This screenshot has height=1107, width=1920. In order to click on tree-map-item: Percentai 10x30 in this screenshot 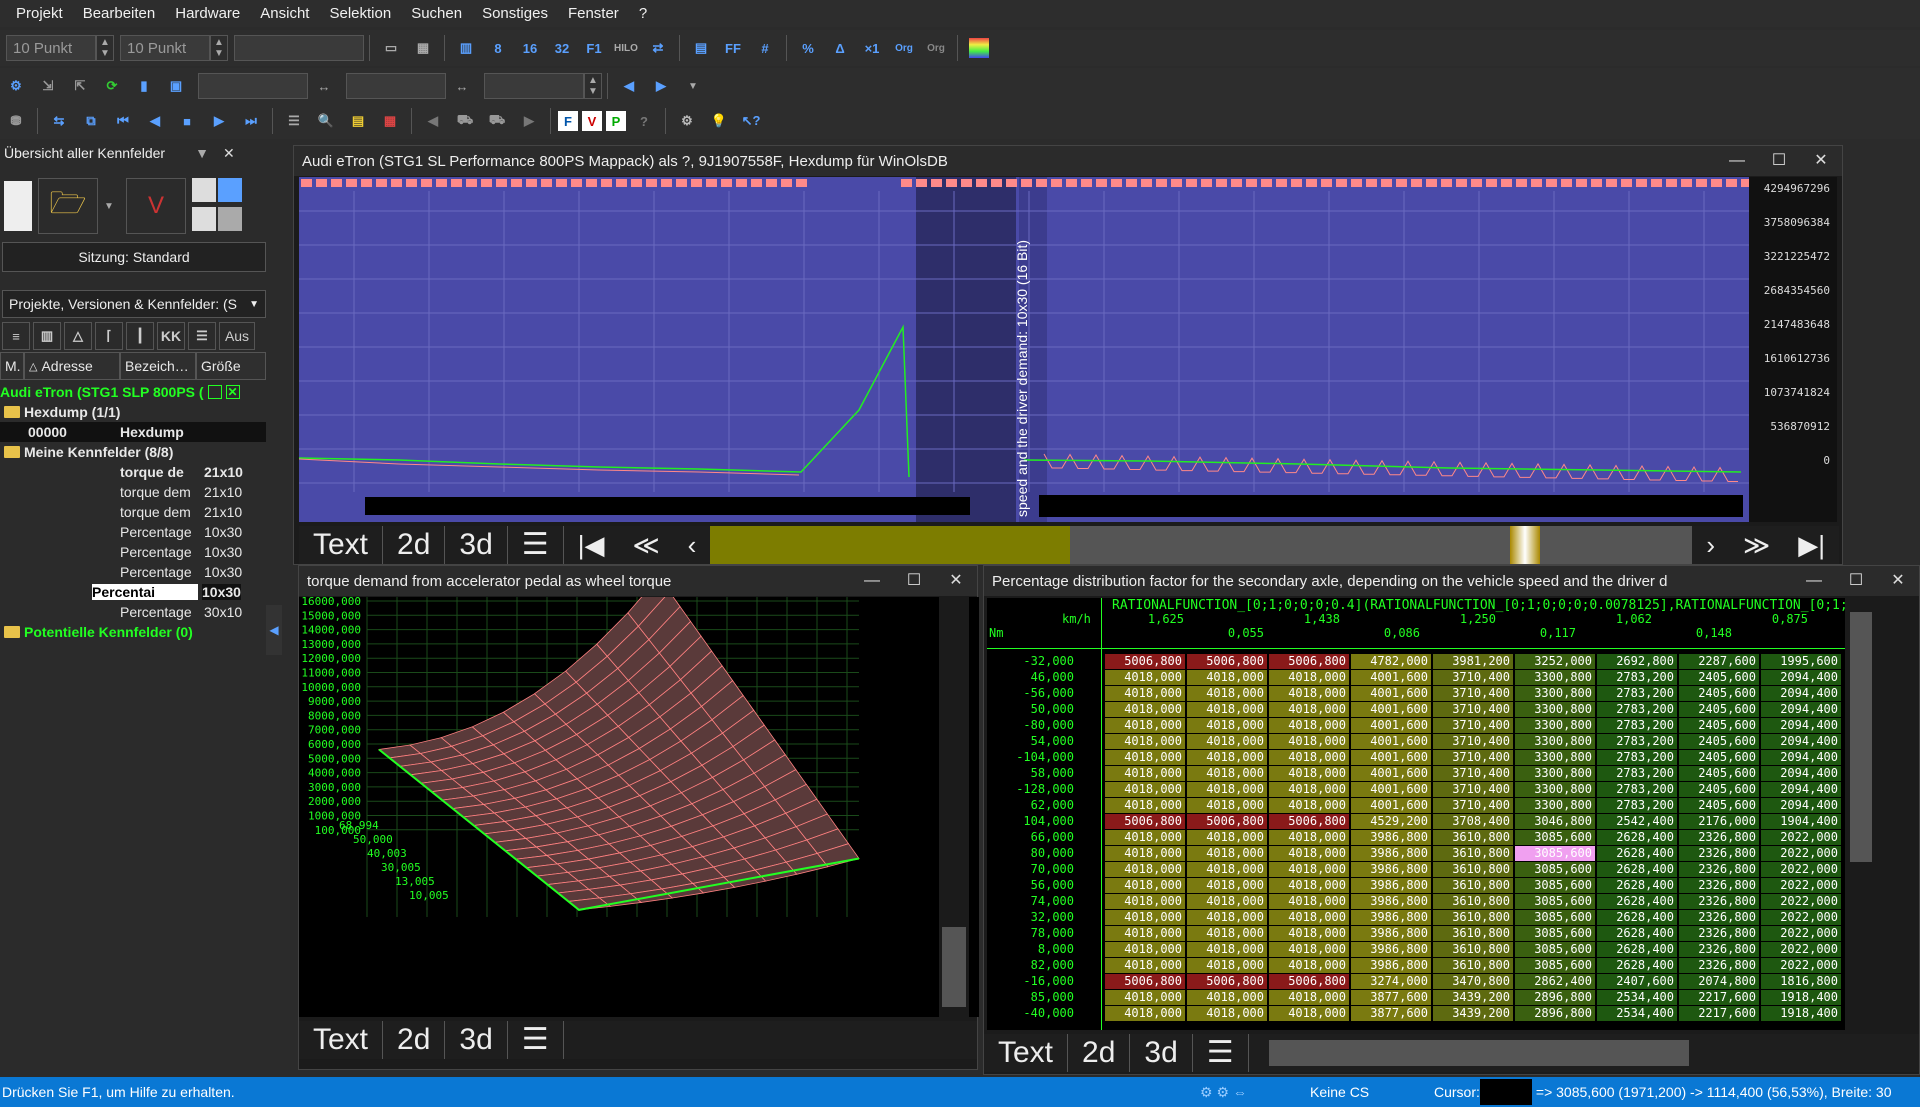, I will do `click(133, 592)`.